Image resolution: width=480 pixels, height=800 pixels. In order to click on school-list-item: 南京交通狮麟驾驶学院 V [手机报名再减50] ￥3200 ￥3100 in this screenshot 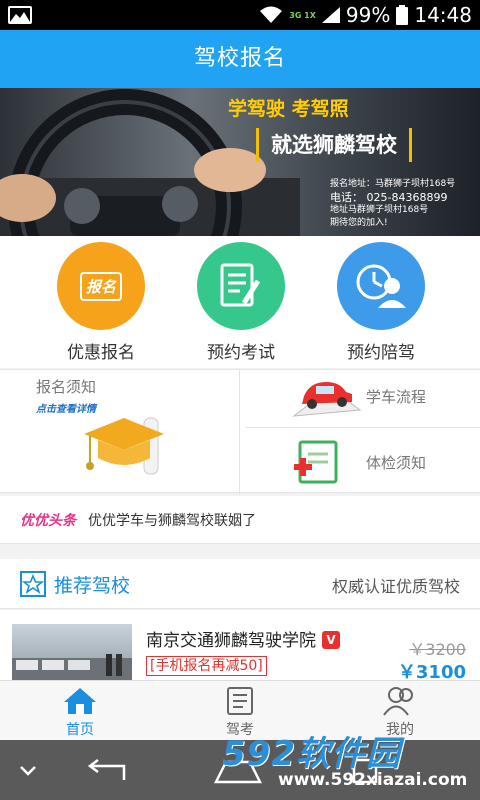, I will do `click(240, 647)`.